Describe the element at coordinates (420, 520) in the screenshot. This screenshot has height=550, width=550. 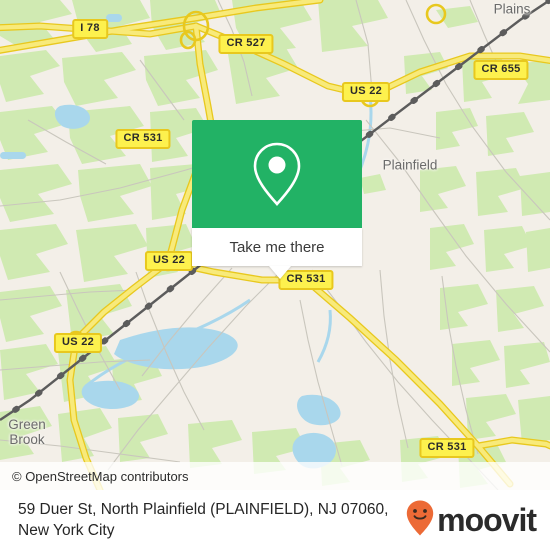
I see `moovit-pin-smiley-icon` at that location.